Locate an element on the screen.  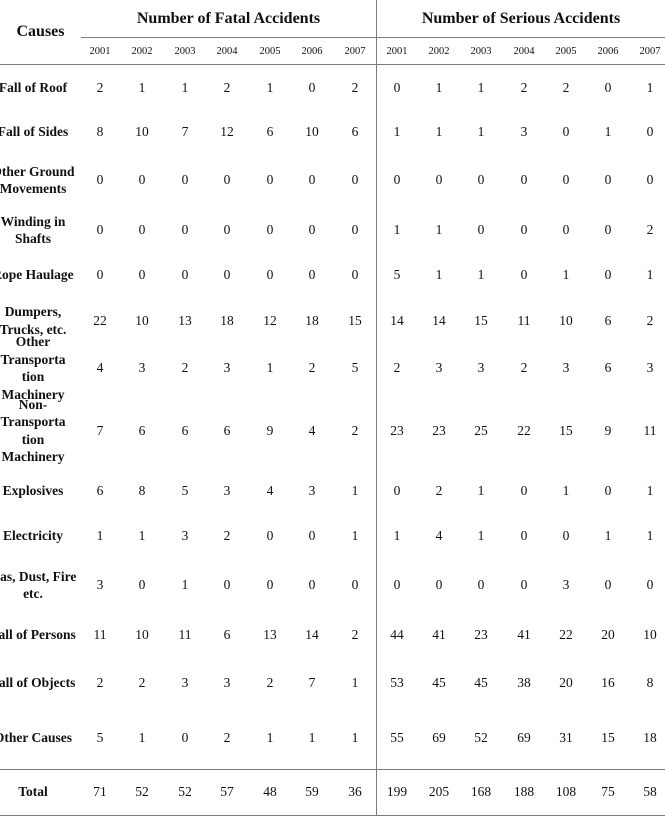
serious-count-cell: 44 is located at coordinates (397, 634).